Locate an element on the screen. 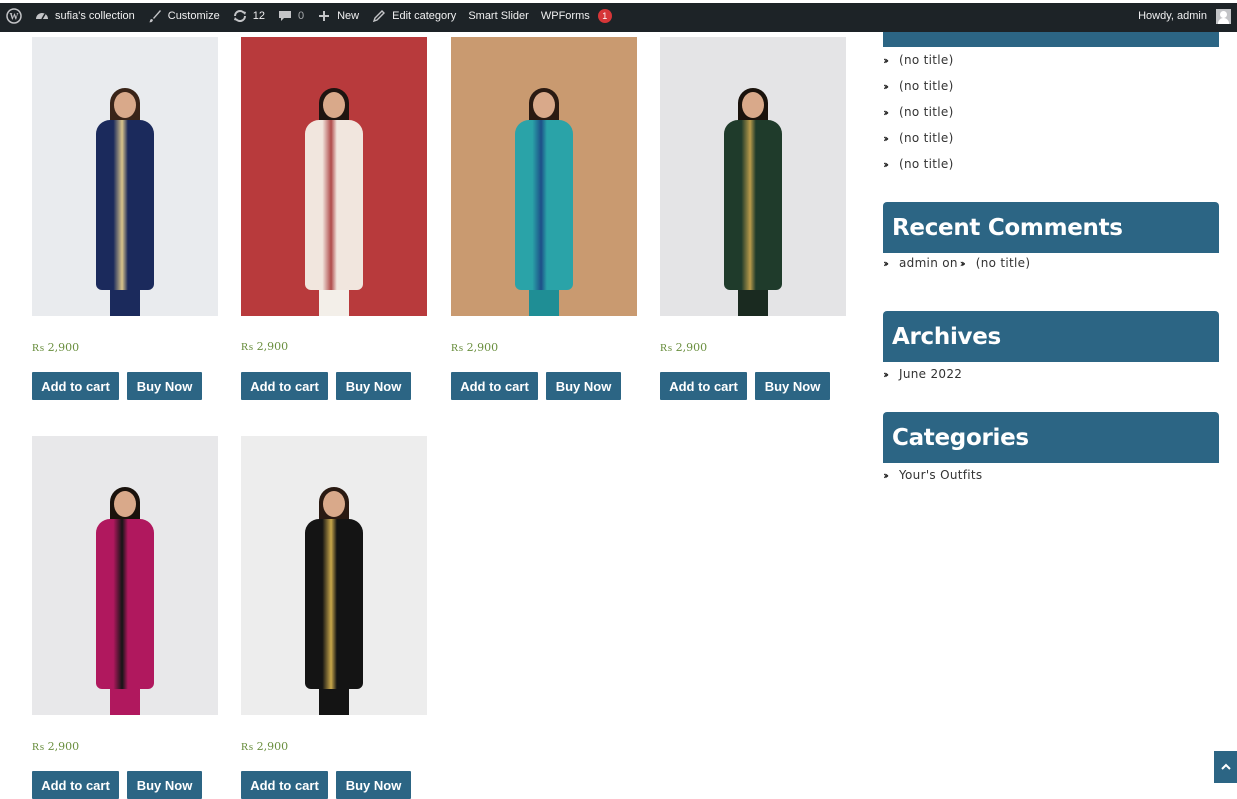 The width and height of the screenshot is (1237, 799). edit-category-label: Edit category is located at coordinates (424, 16).